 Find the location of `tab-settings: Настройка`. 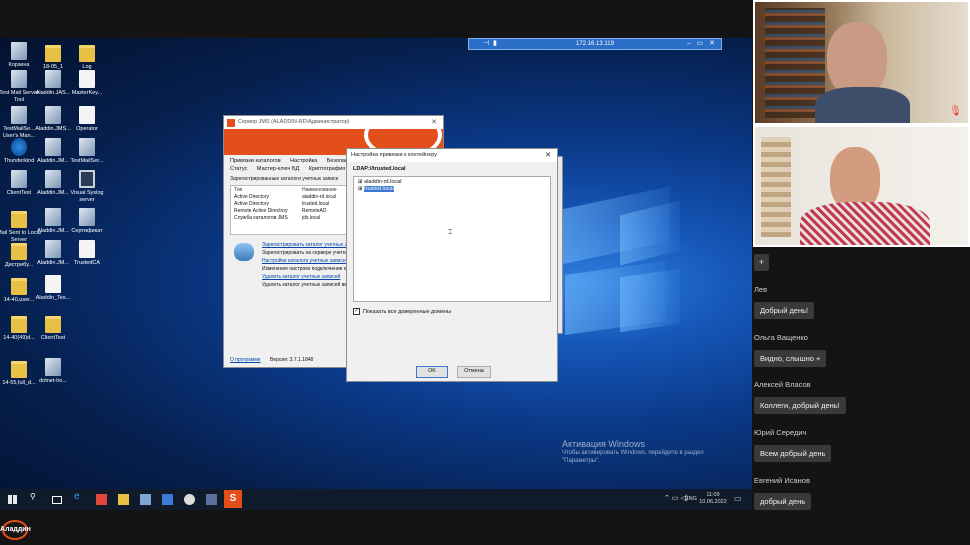

tab-settings: Настройка is located at coordinates (303, 161).